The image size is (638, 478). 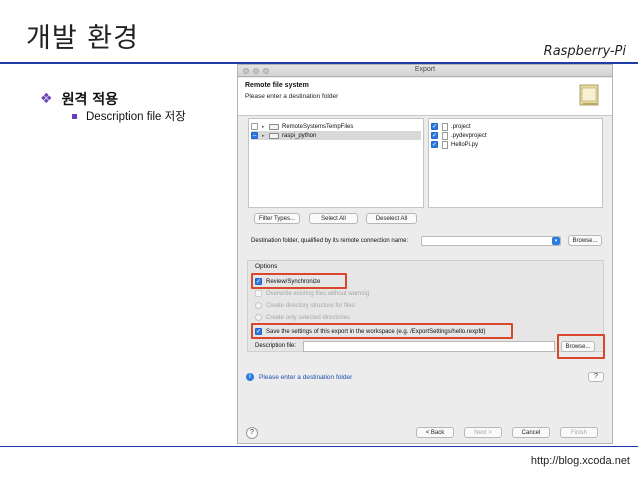 I want to click on info-icon: i, so click(x=250, y=377).